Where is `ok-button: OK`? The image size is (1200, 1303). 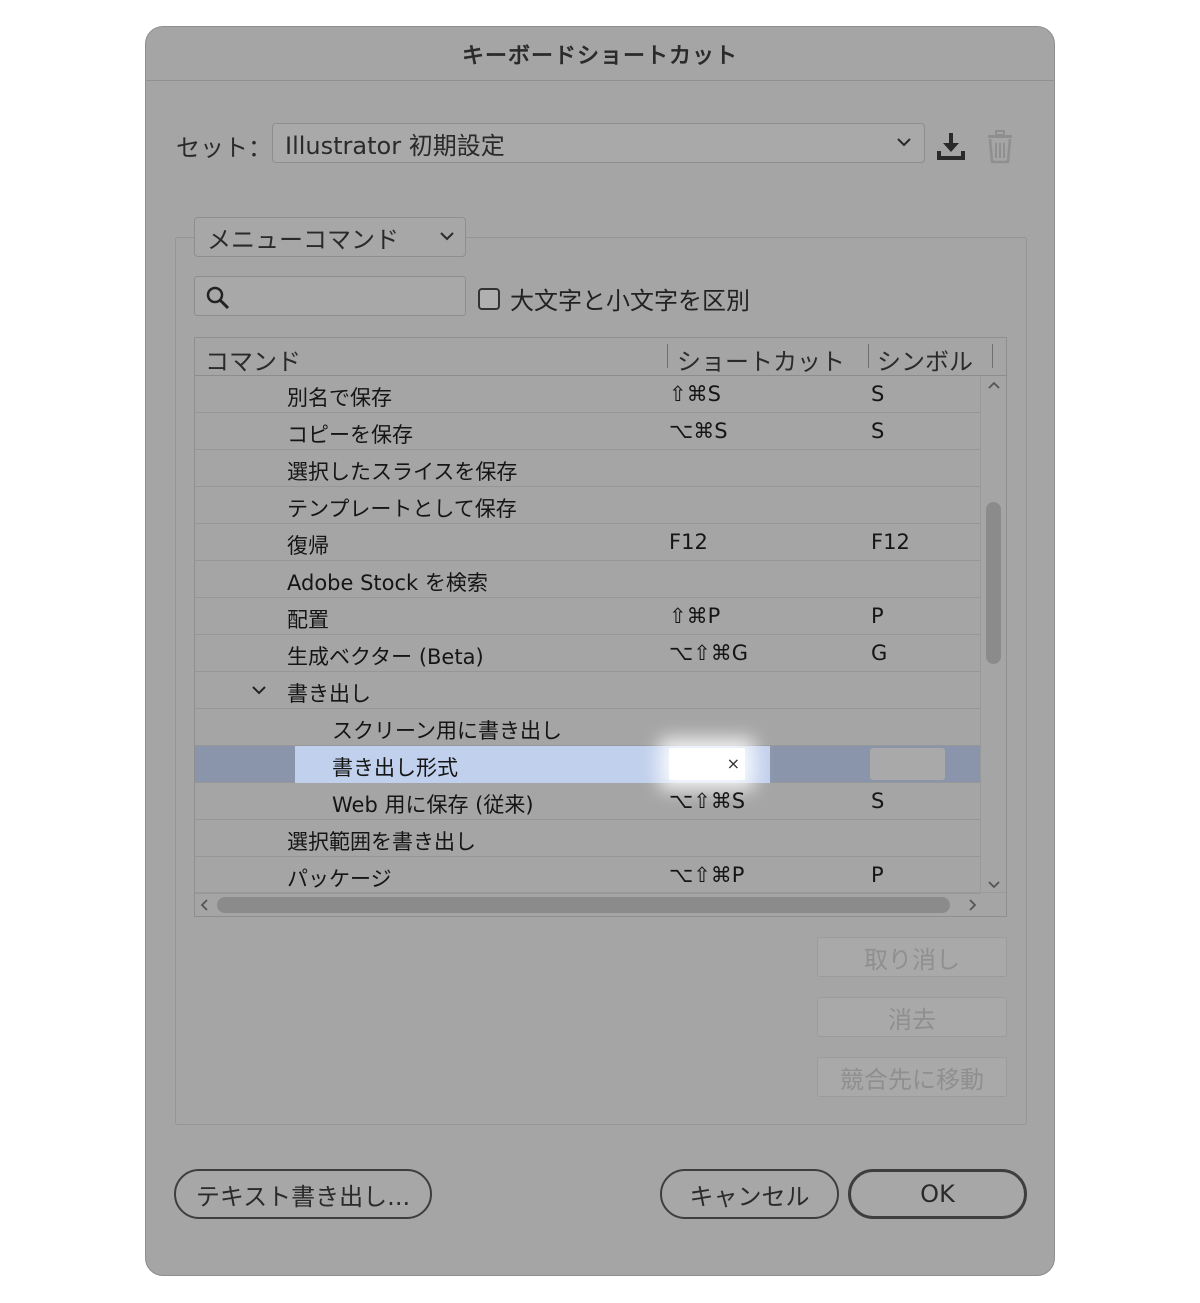 ok-button: OK is located at coordinates (937, 1194).